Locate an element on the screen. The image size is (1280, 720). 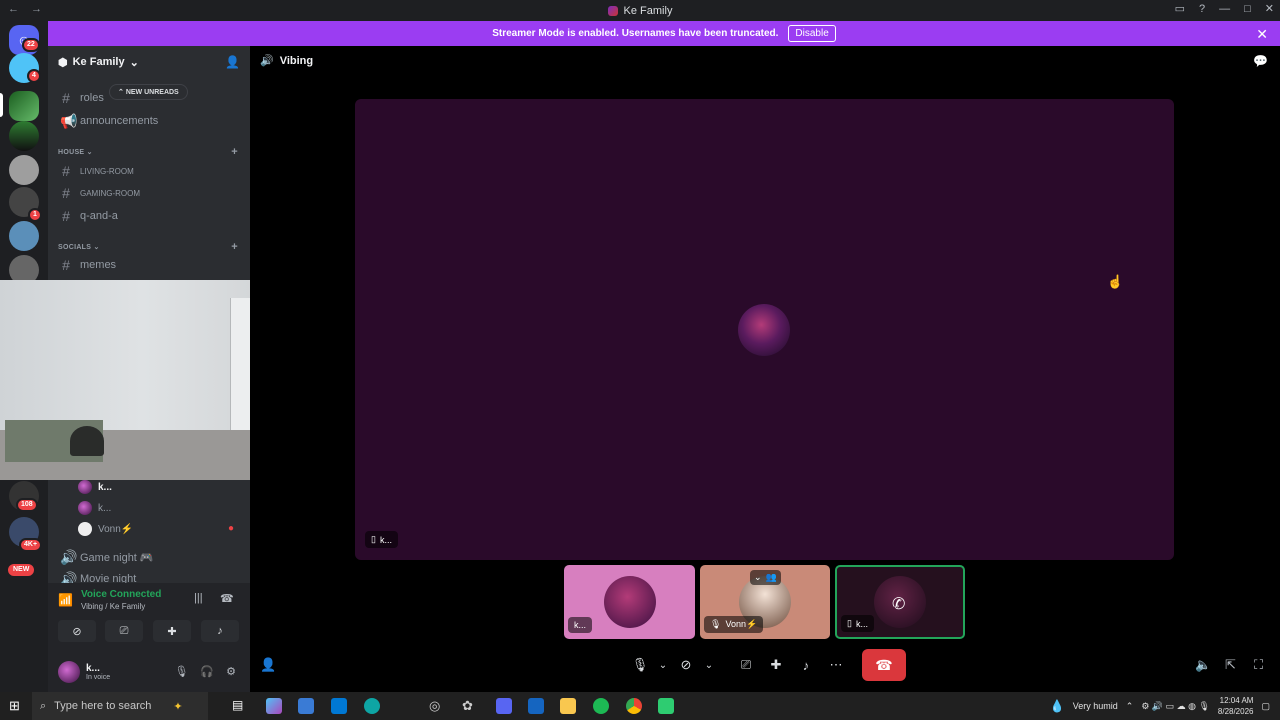
outlook-app-icon is located at coordinates (339, 706).